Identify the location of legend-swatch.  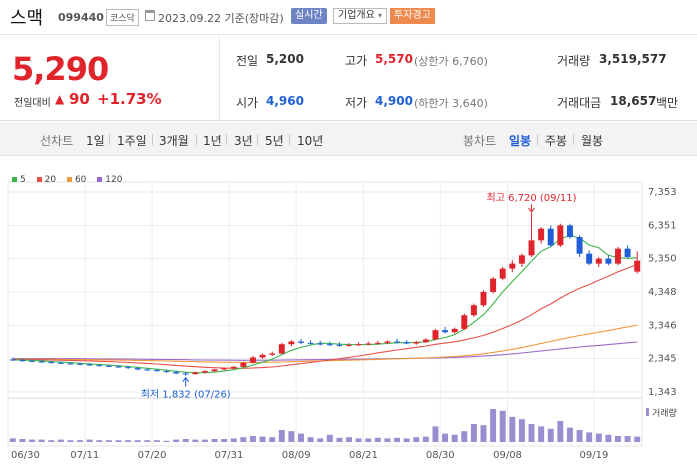
(39, 179).